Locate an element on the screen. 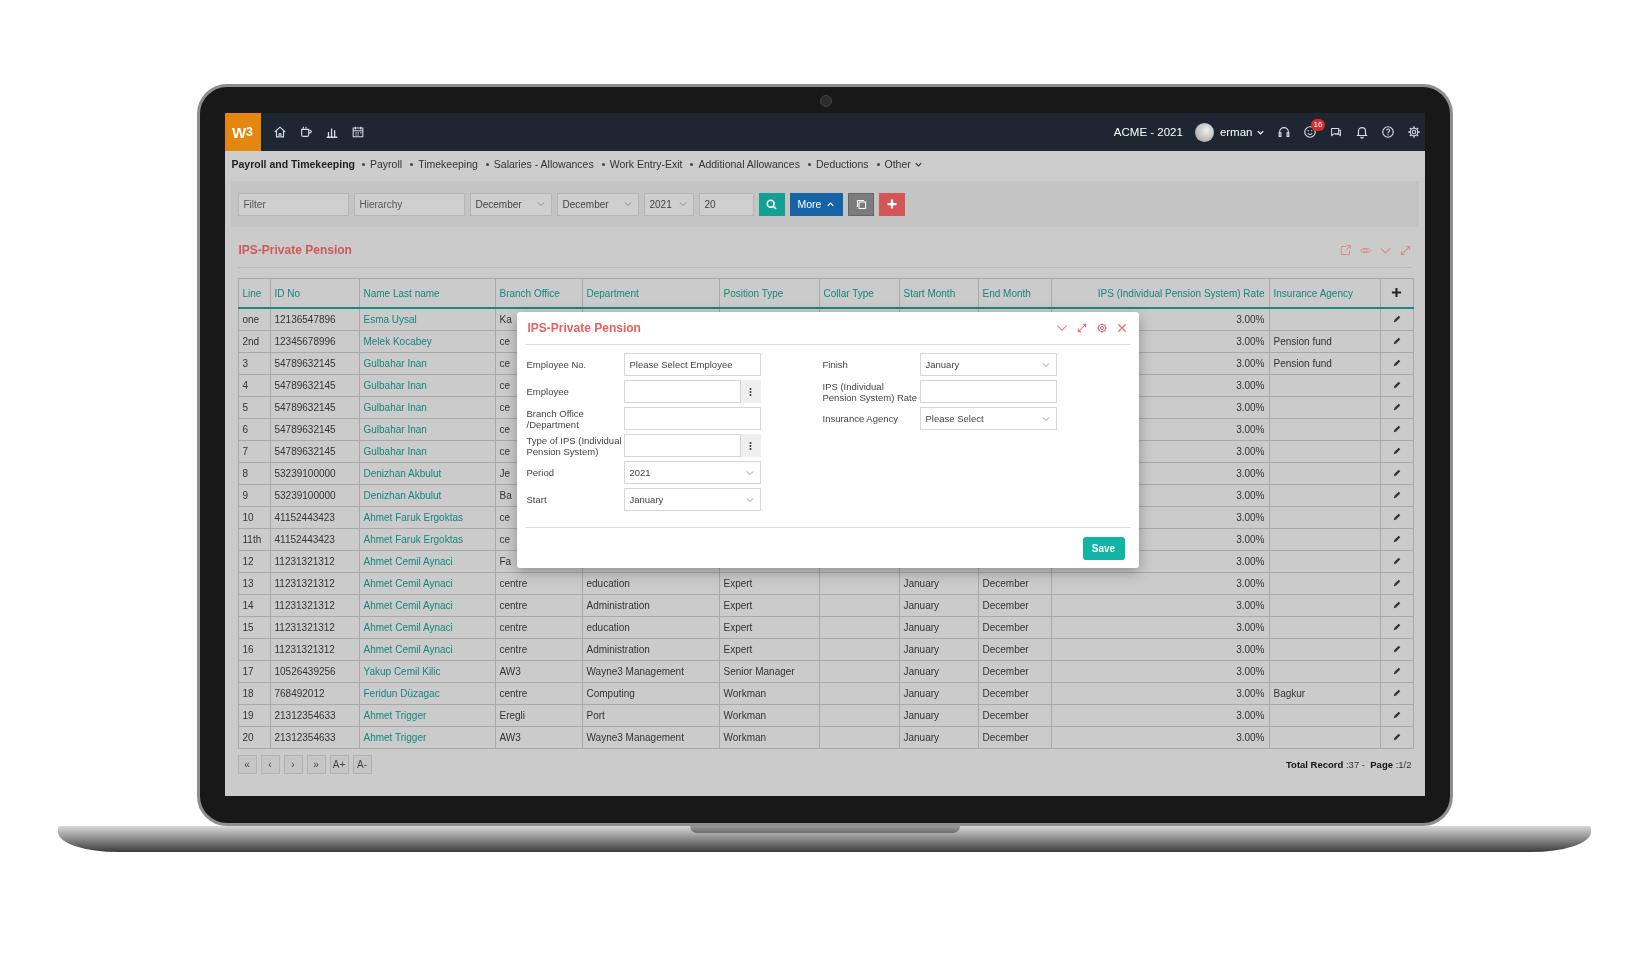 This screenshot has width=1649, height=953. select-field: Please Select is located at coordinates (988, 418).